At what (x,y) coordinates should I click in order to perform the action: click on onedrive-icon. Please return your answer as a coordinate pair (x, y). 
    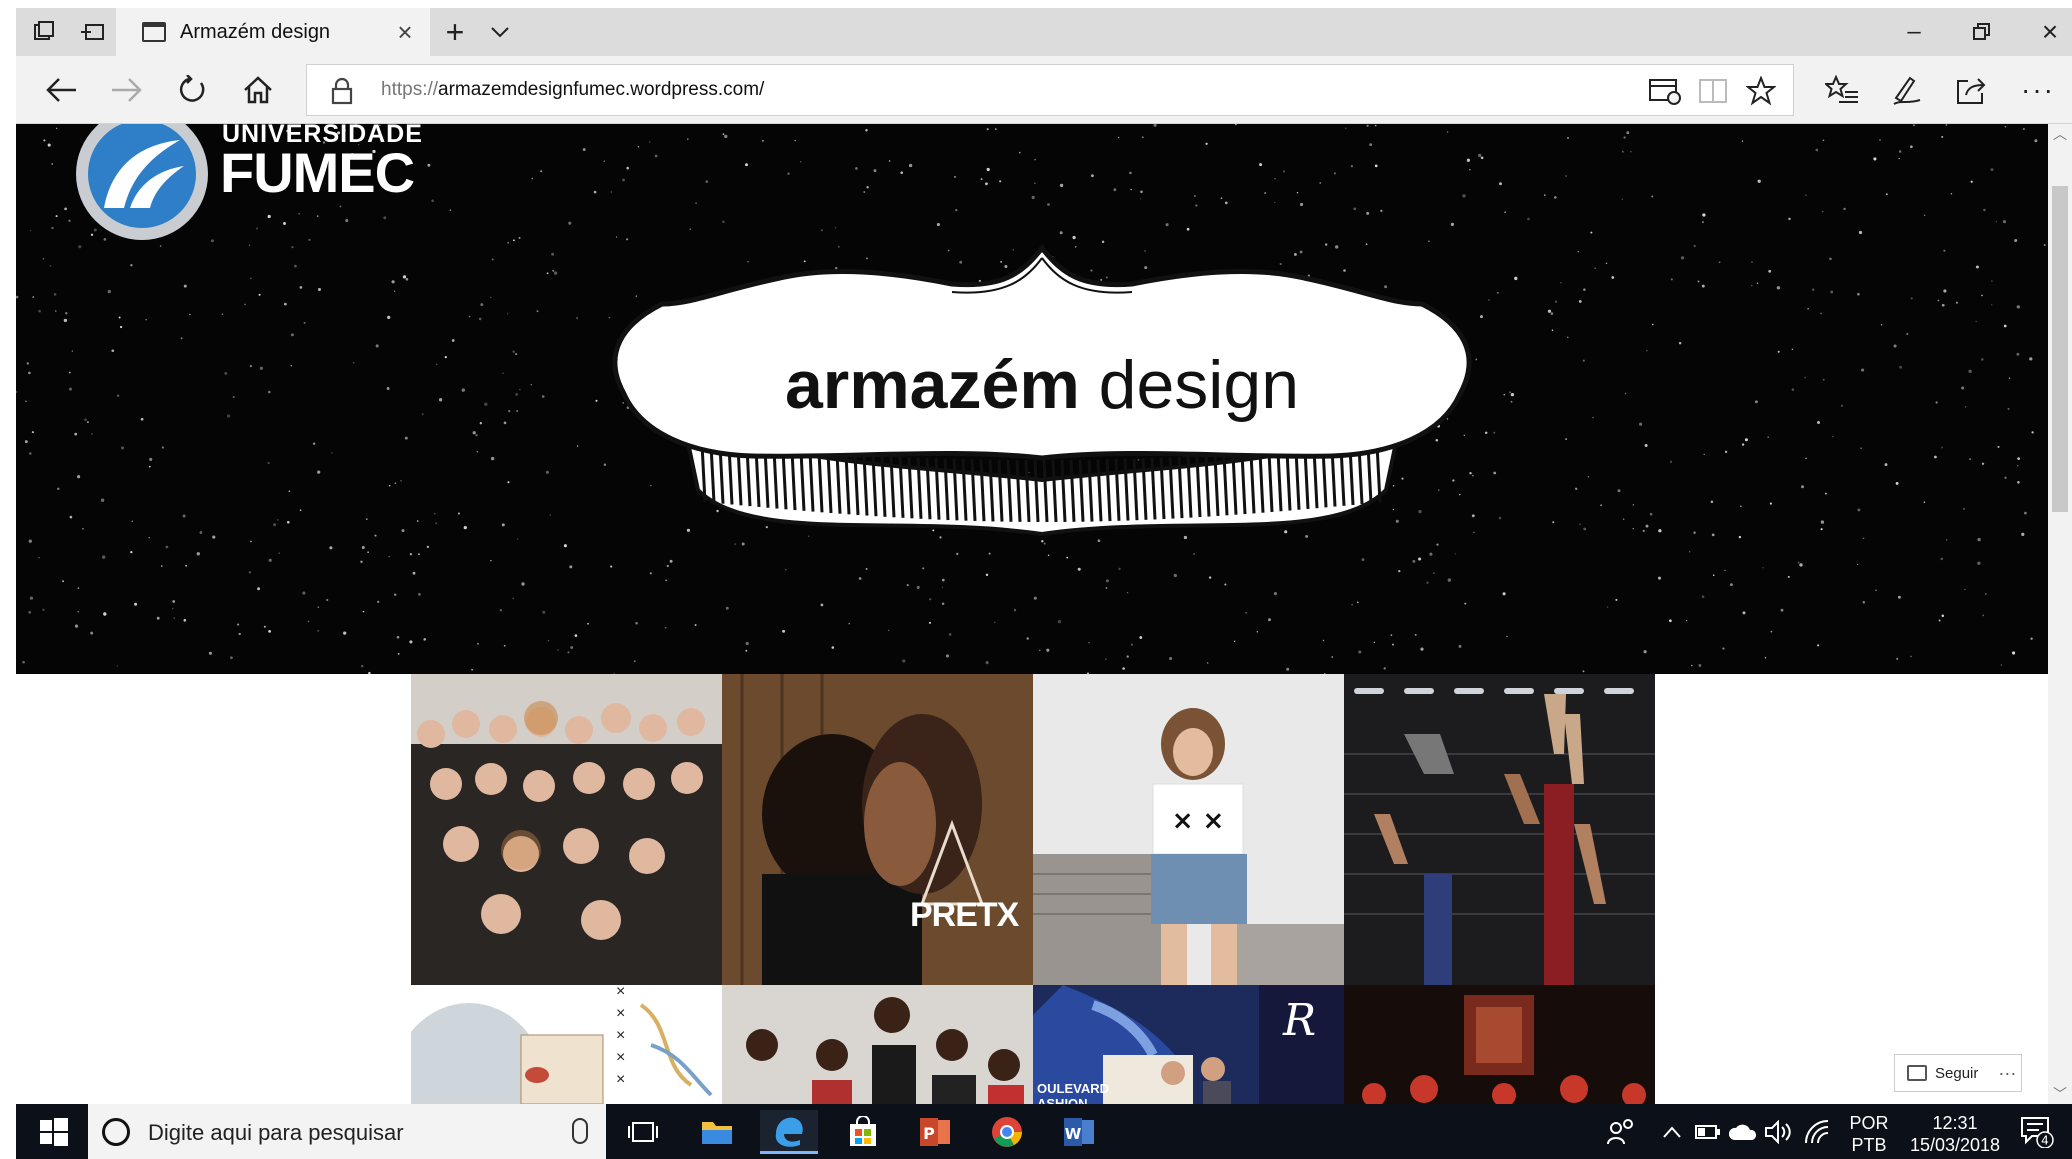
    Looking at the image, I should click on (1743, 1131).